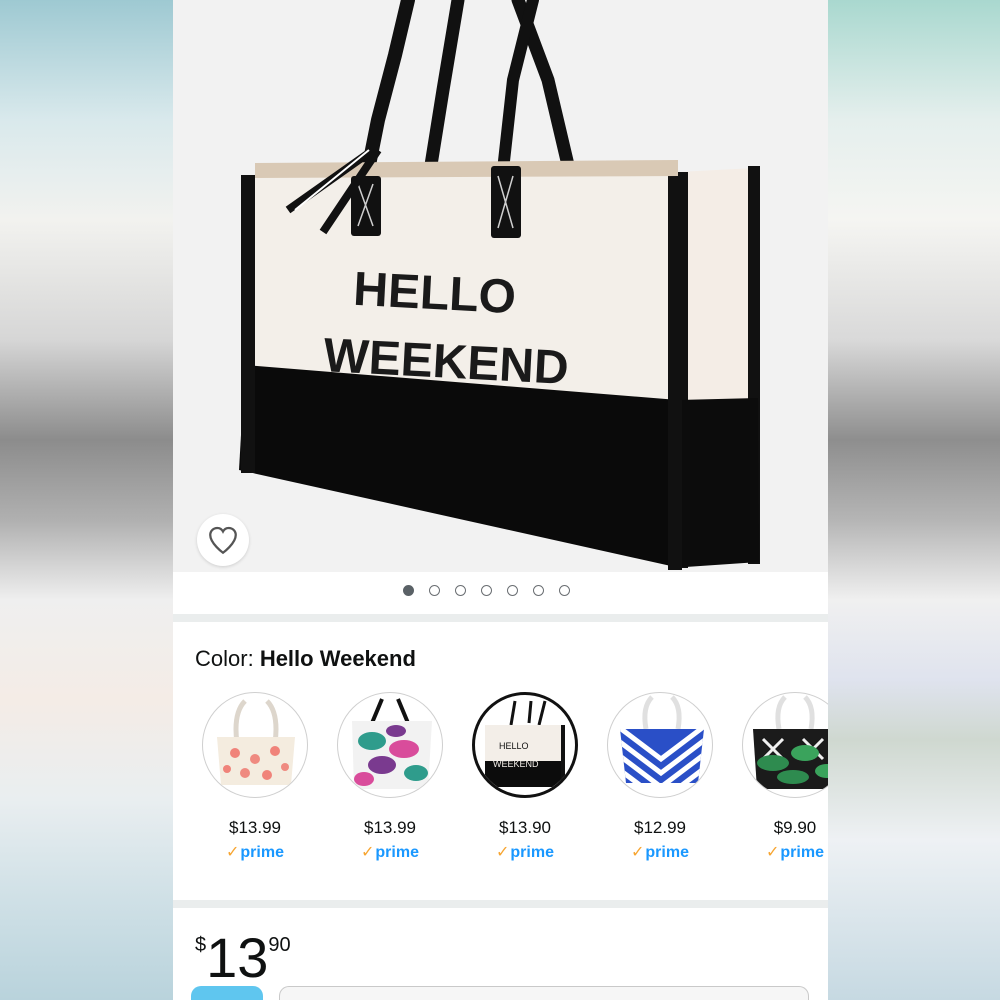 The image size is (1000, 1000). What do you see at coordinates (201, 945) in the screenshot?
I see `price-currency: $` at bounding box center [201, 945].